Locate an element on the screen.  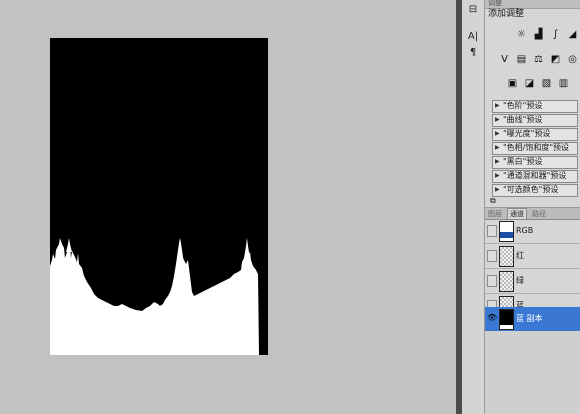
channel-mixer-icon: ▣ is located at coordinates (512, 83).